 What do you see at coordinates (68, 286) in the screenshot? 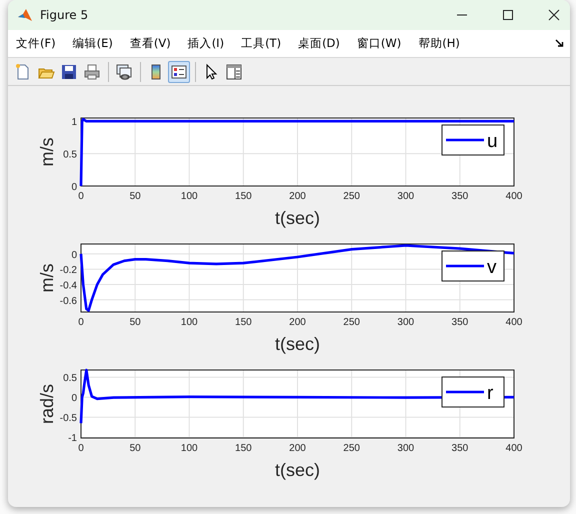
I see `tick-label: -0.4` at bounding box center [68, 286].